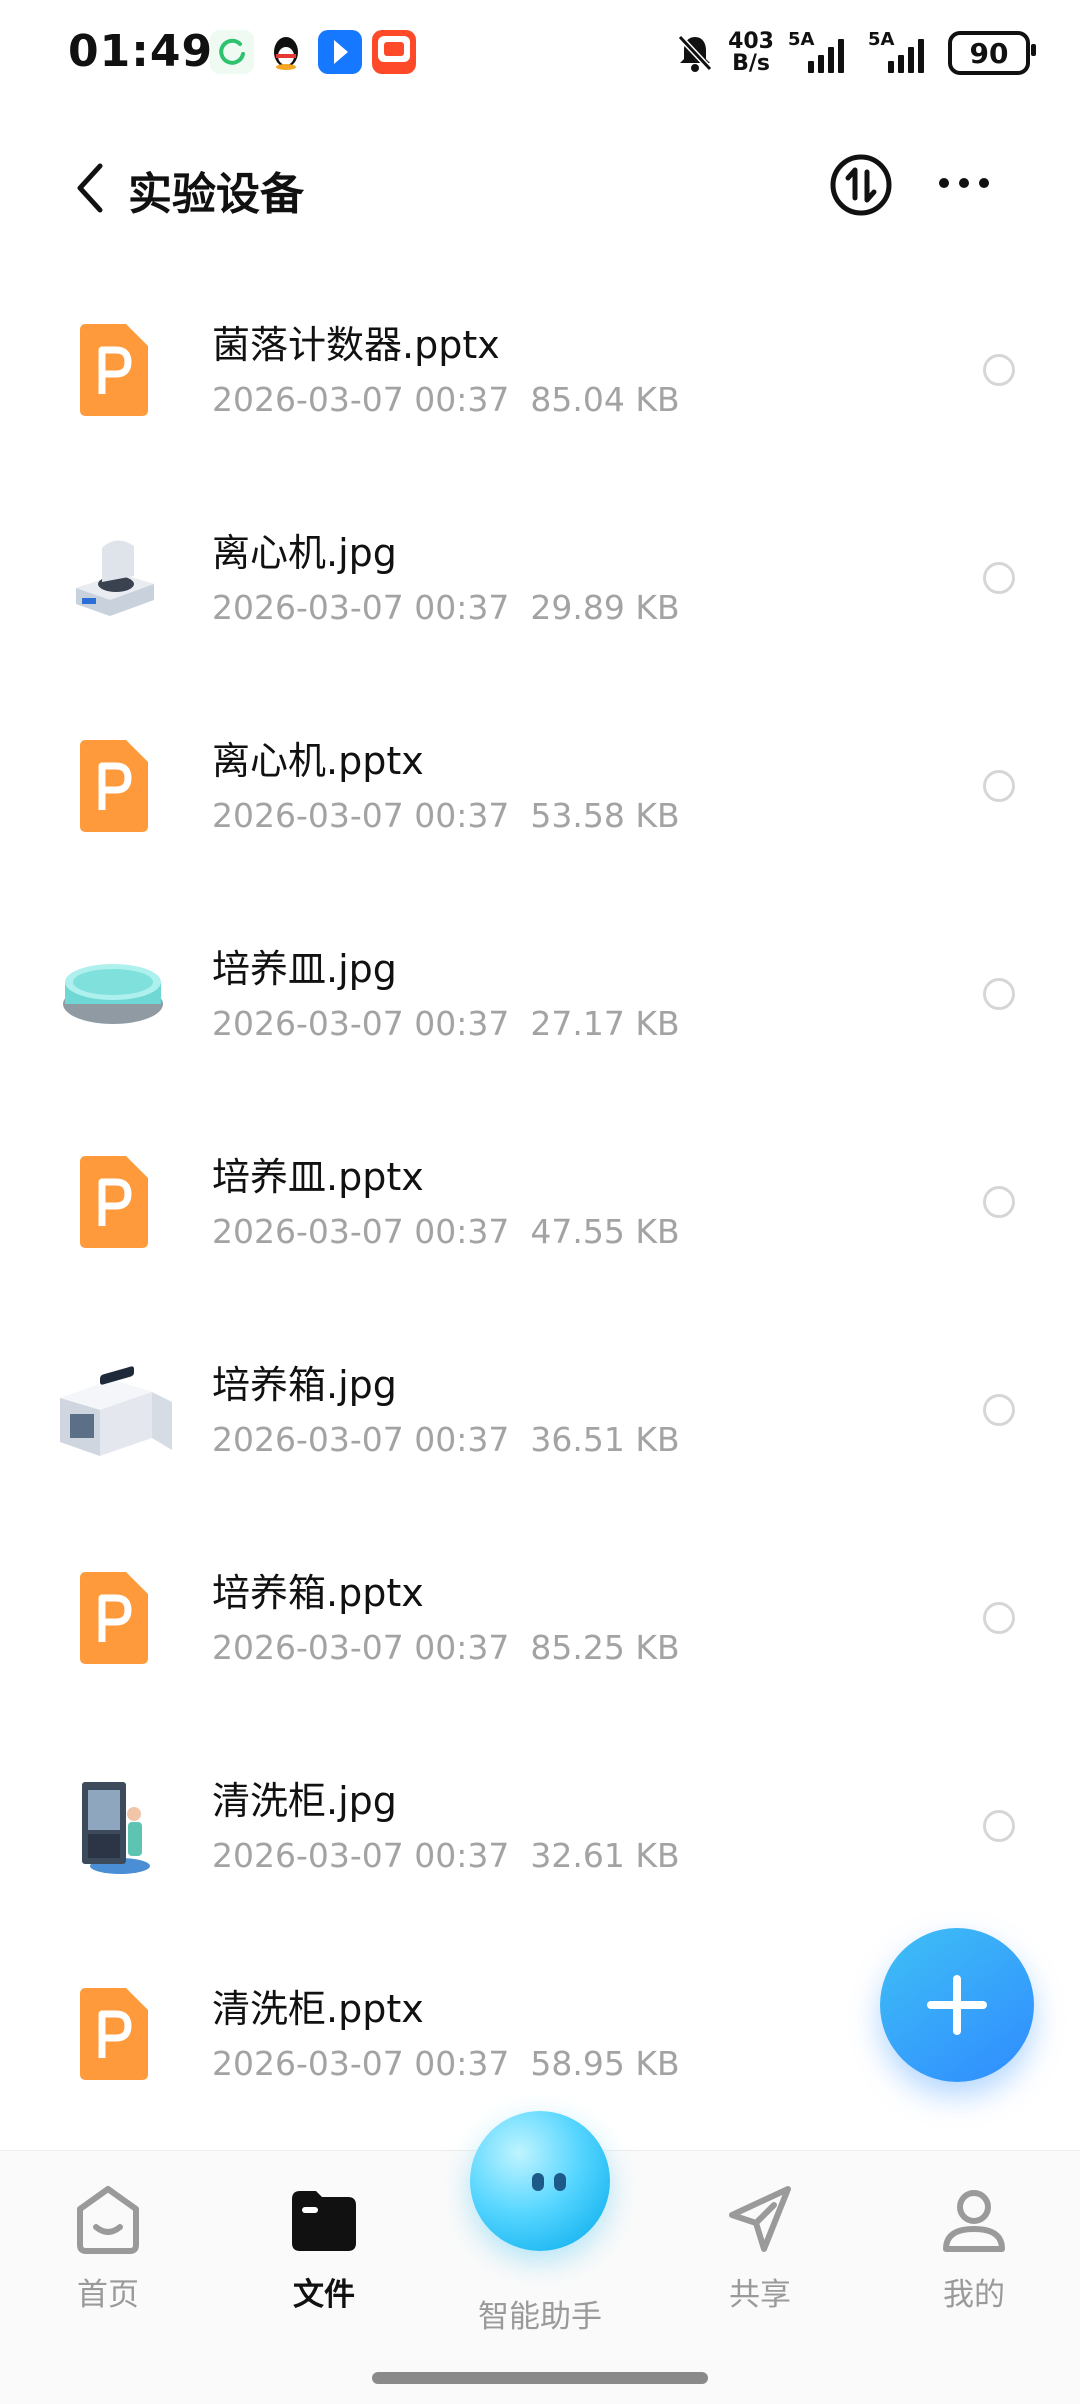 The width and height of the screenshot is (1080, 2404). I want to click on sync-app-icon, so click(232, 52).